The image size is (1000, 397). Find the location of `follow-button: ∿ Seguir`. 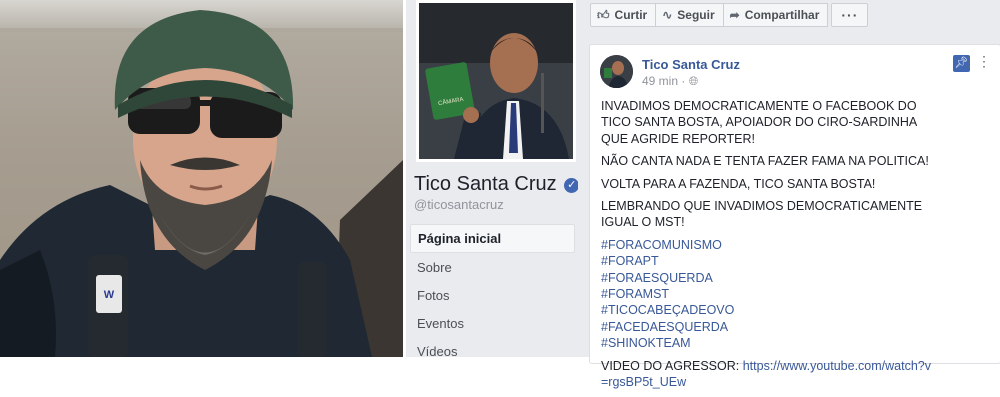

follow-button: ∿ Seguir is located at coordinates (689, 15).